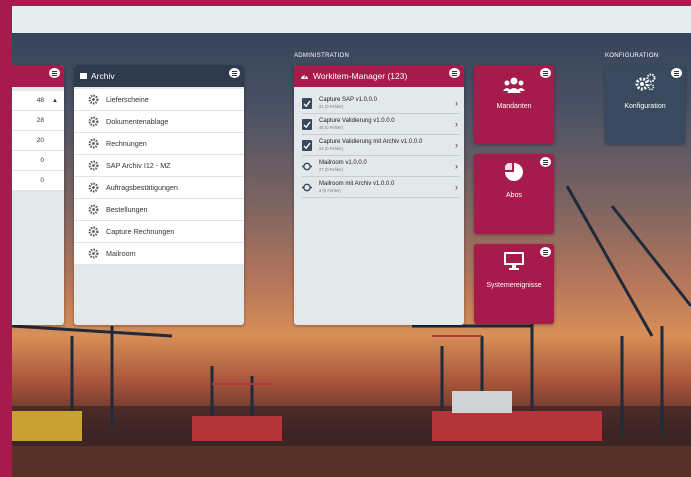 This screenshot has width=691, height=477. I want to click on workitem-item-title: Capture Validierung v1.0.0.0, so click(357, 121).